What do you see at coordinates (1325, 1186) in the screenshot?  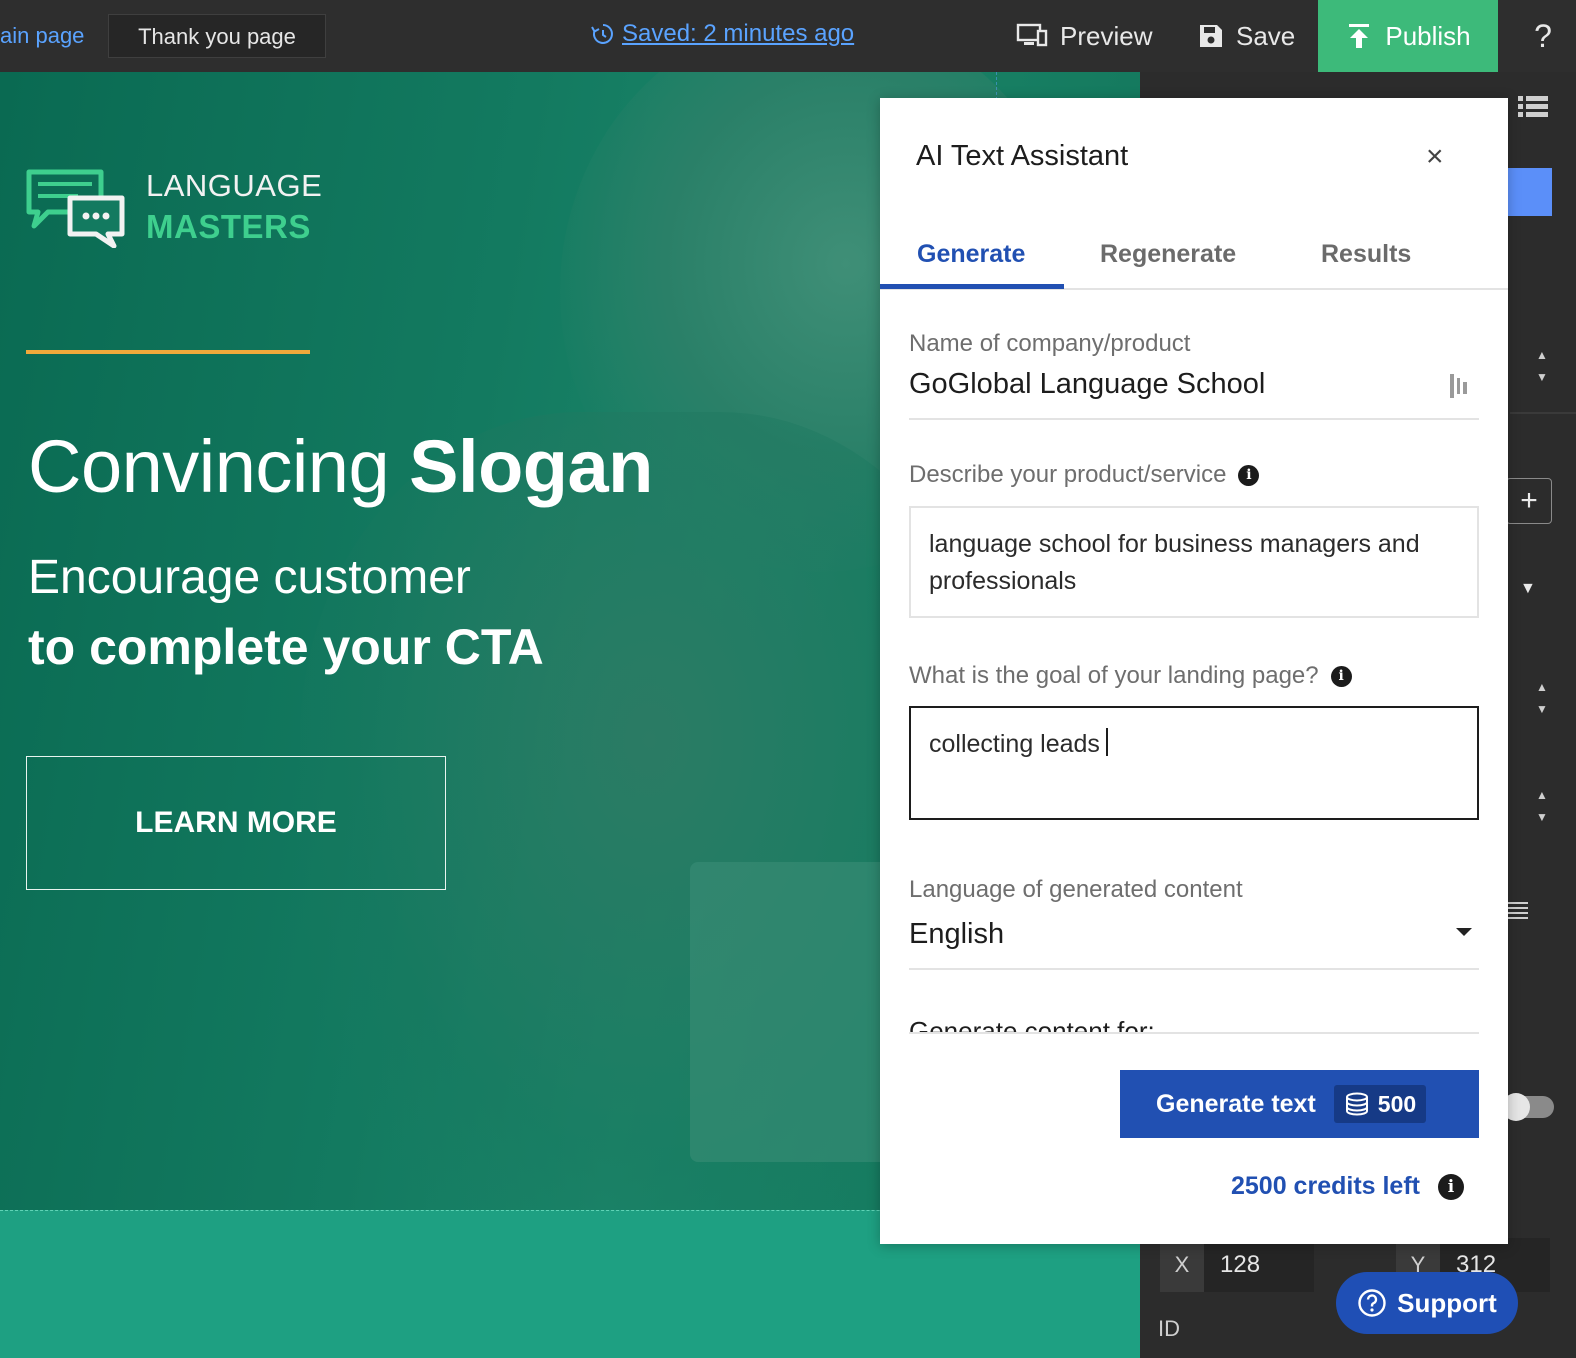 I see `credits-left-text: 2500 credits left` at bounding box center [1325, 1186].